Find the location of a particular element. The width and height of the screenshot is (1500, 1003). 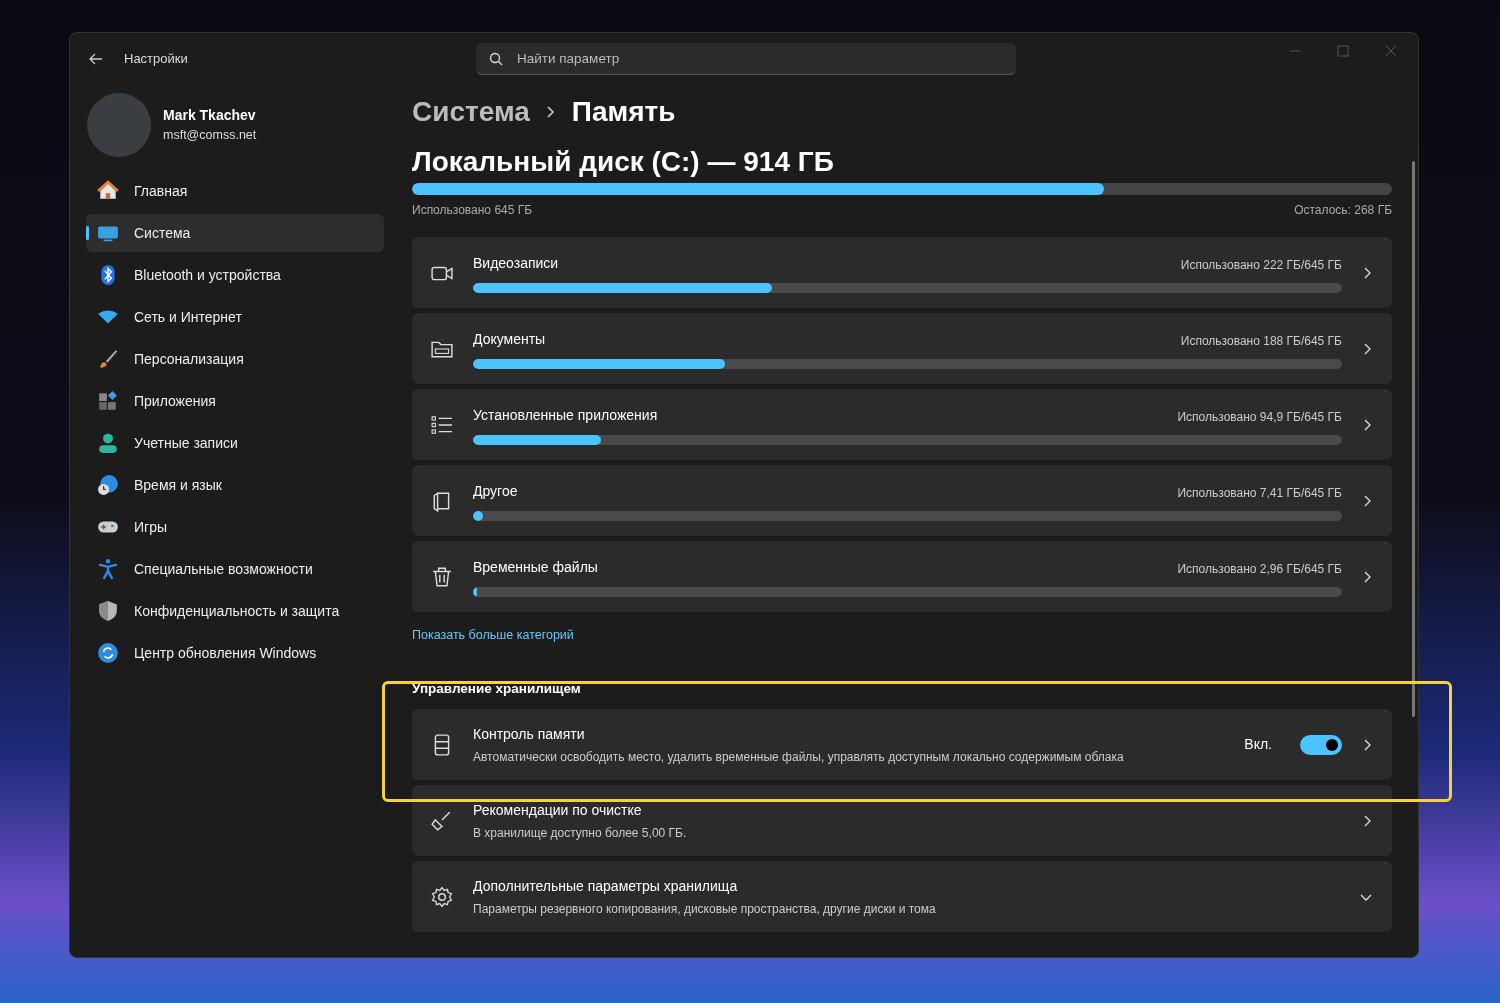

category-name: Другое is located at coordinates (495, 491).